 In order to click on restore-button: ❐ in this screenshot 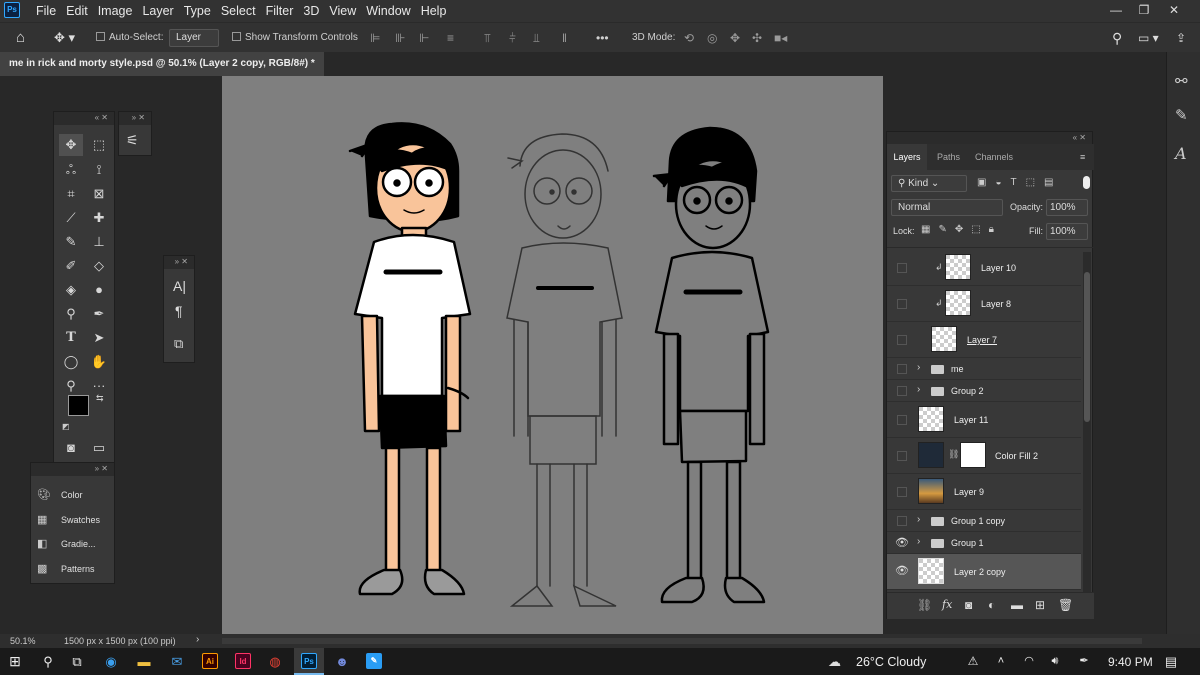, I will do `click(1144, 11)`.